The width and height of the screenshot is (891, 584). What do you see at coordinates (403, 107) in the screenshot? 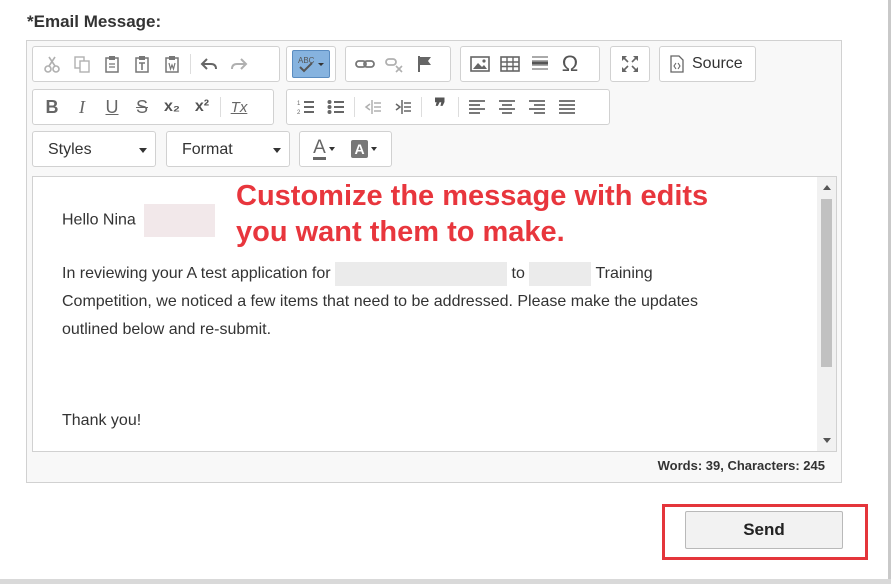
I see `indent-icon` at bounding box center [403, 107].